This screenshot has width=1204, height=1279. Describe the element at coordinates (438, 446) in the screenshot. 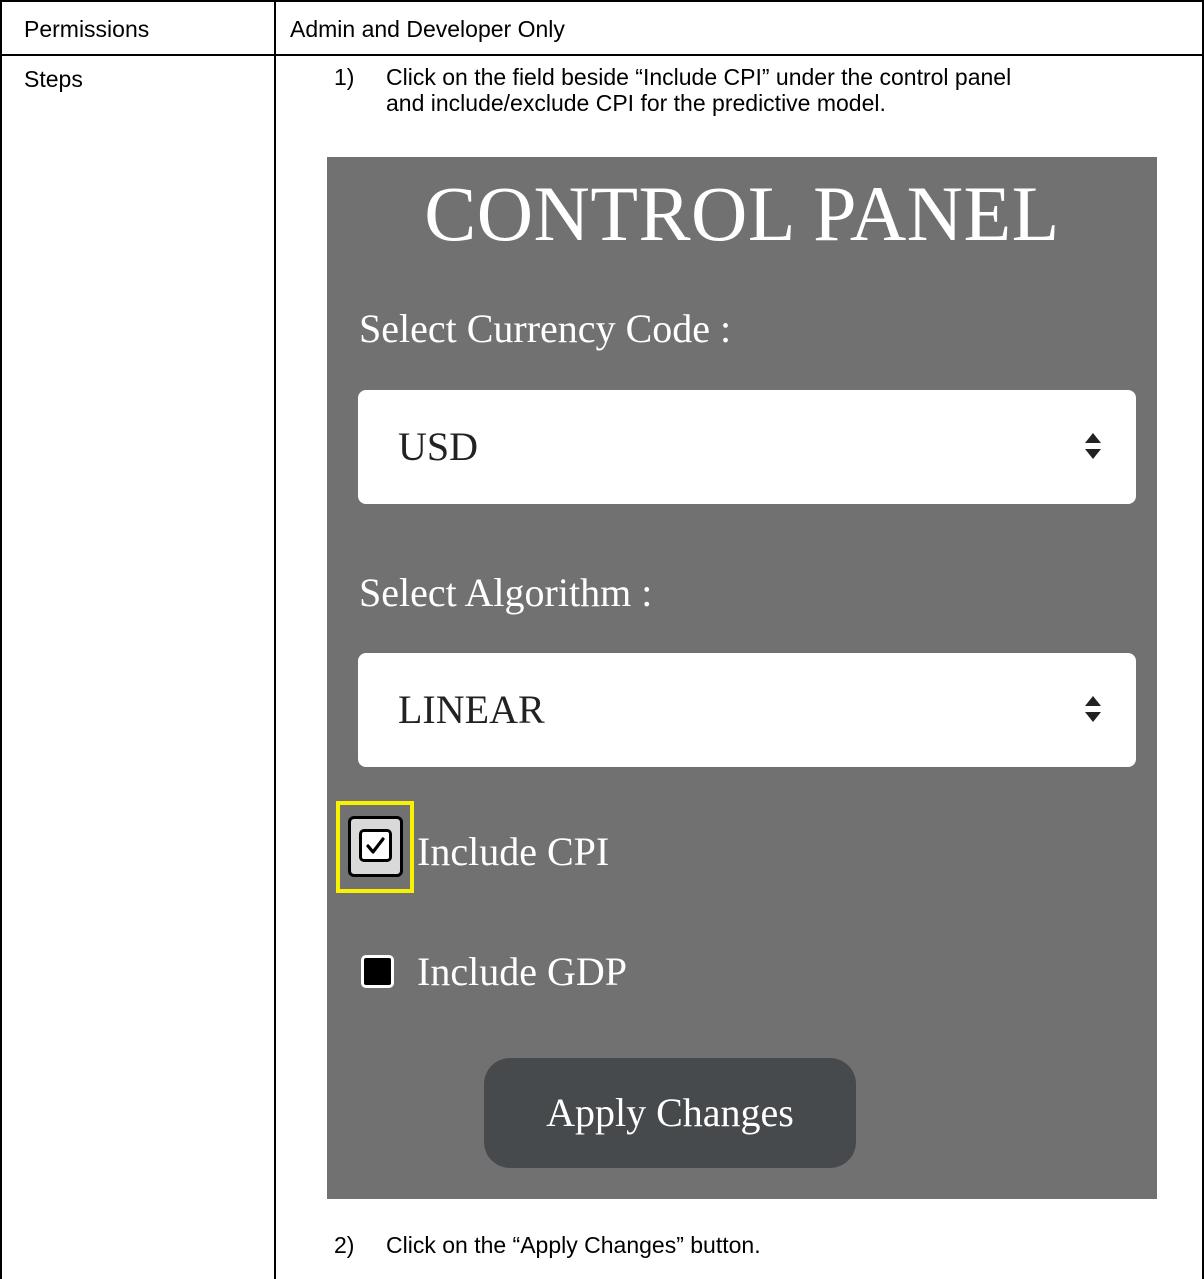

I see `currency-code-value: USD` at that location.